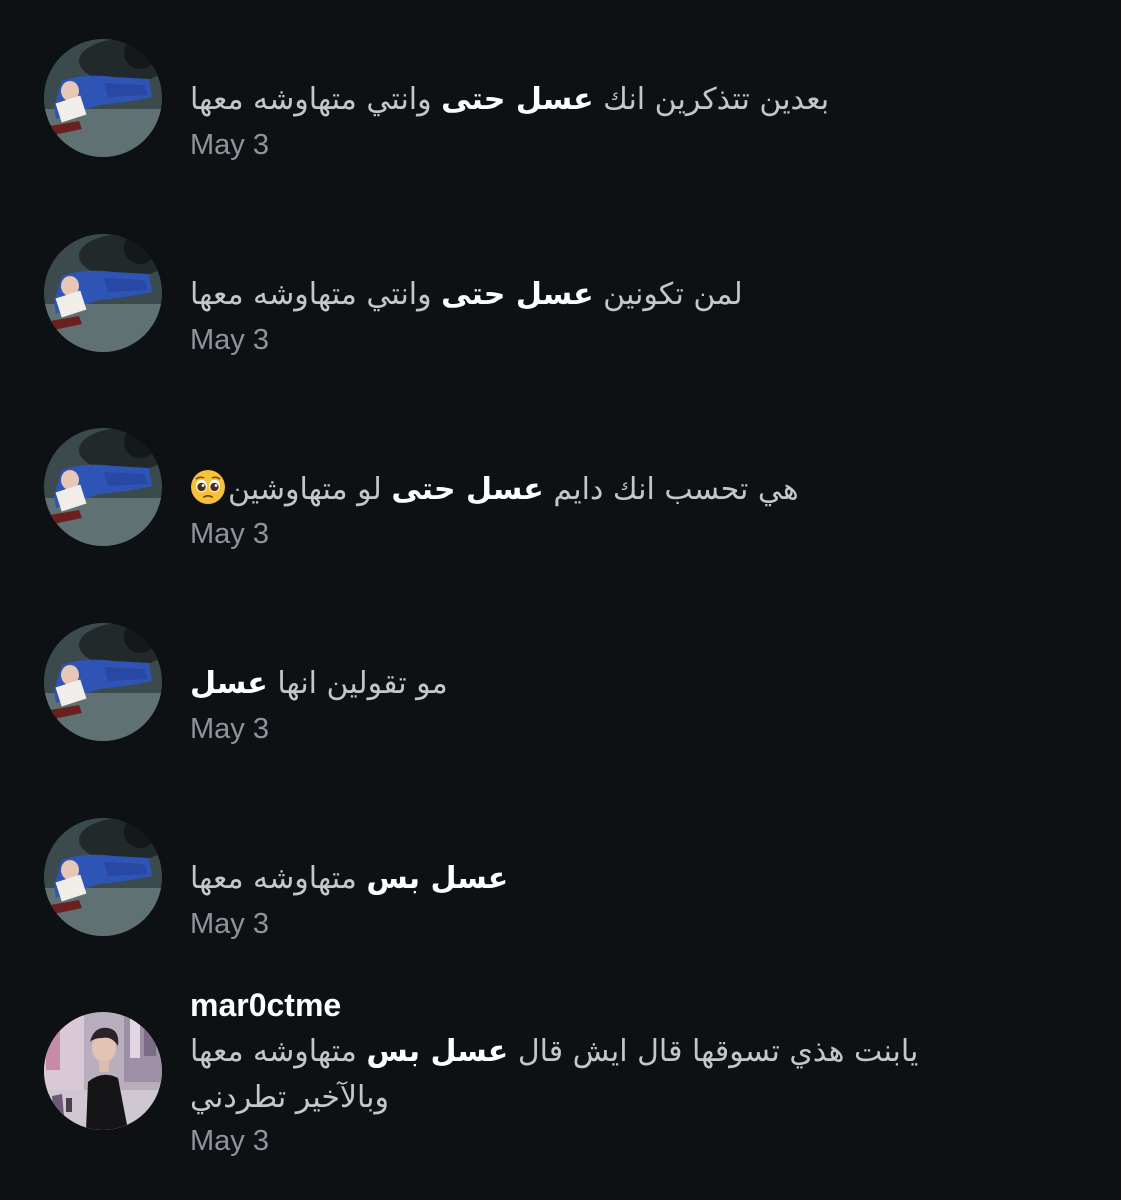 The width and height of the screenshot is (1121, 1200). Describe the element at coordinates (319, 683) in the screenshot. I see `comment-text: مو تقولين انها عسل` at that location.